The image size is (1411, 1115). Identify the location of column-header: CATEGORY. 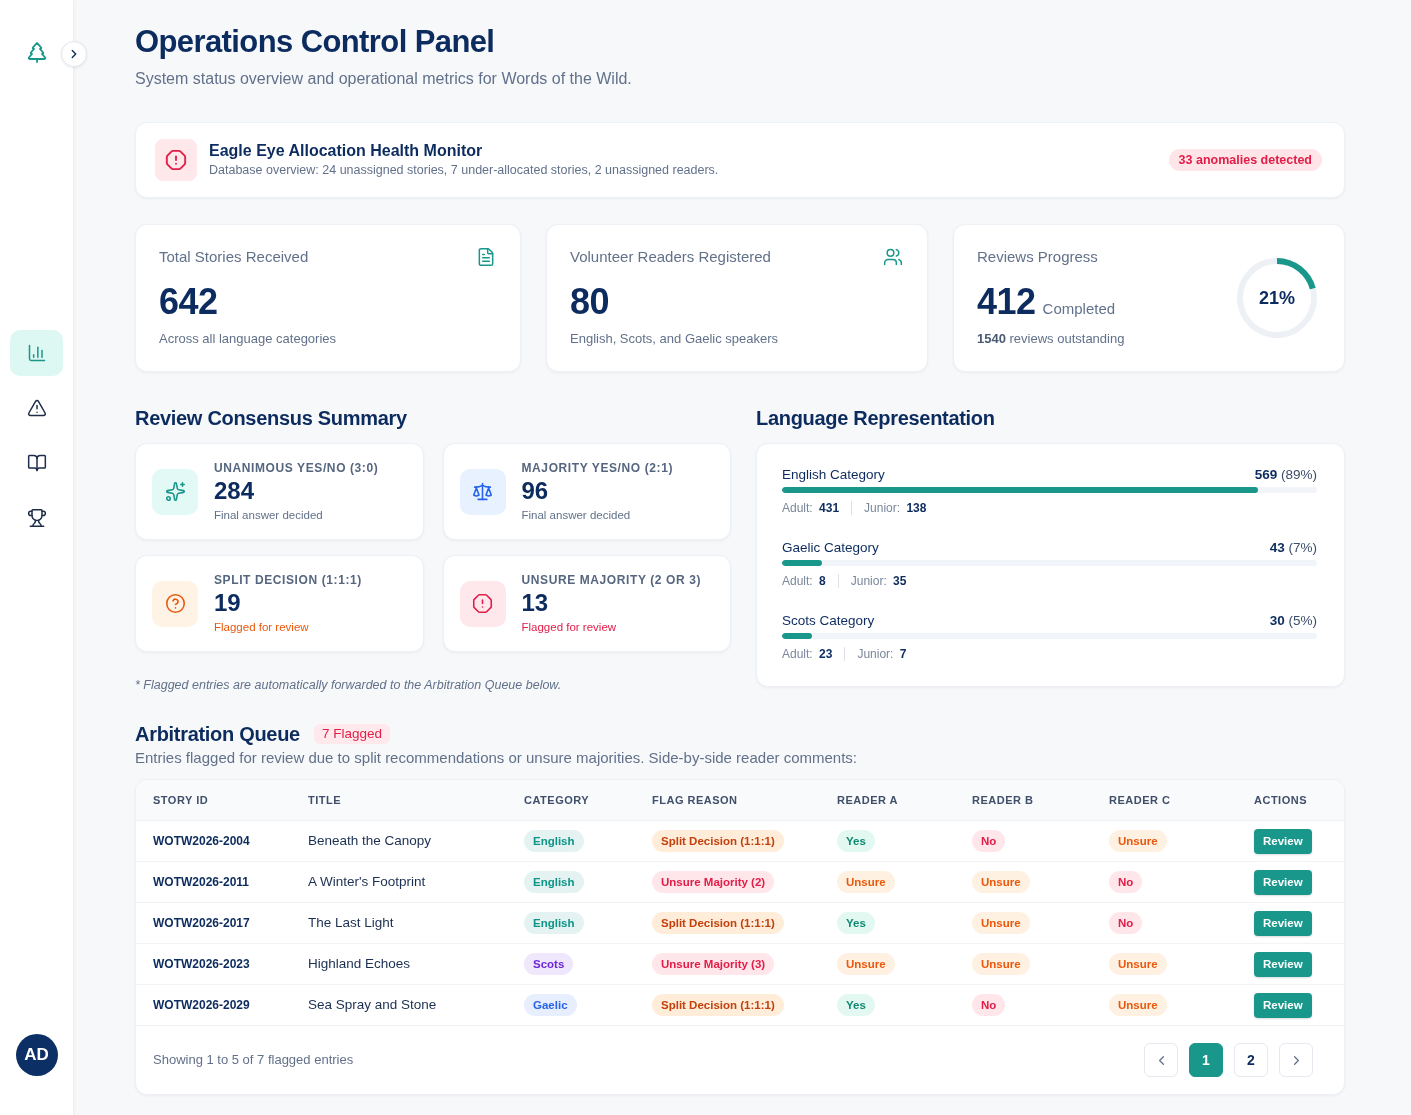
(557, 800).